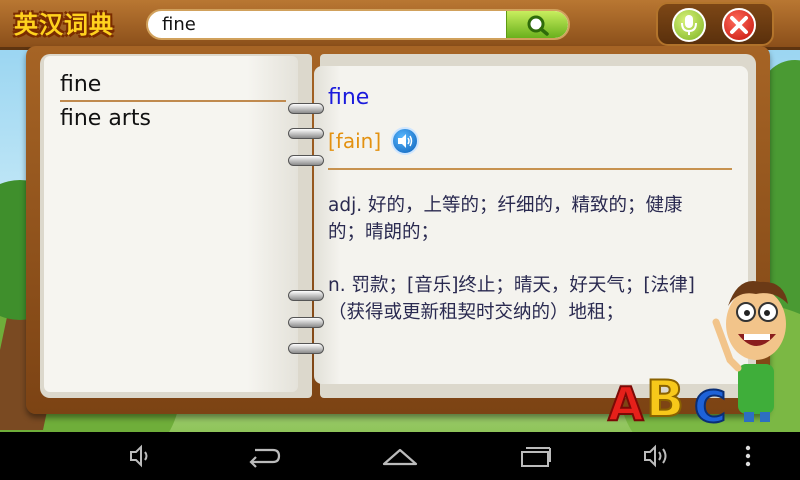 The width and height of the screenshot is (800, 480). I want to click on definition-adjective: adj. 好的，上等的；纤细的，精致的；健康的；晴朗的；, so click(505, 219).